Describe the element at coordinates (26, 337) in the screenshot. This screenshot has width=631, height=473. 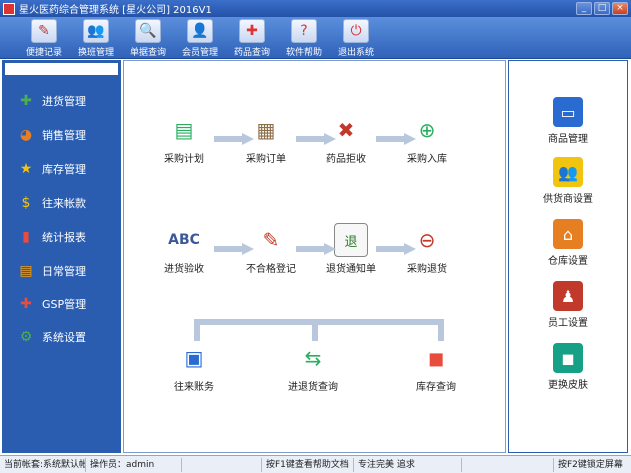
I see `gear-icon: ⚙` at that location.